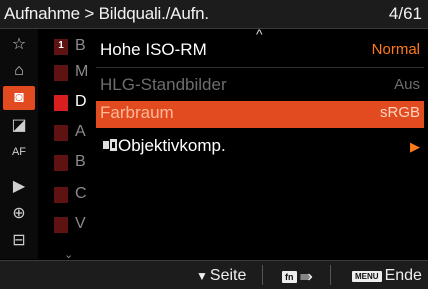 The width and height of the screenshot is (428, 289). What do you see at coordinates (19, 98) in the screenshot?
I see `camera-icon: ◙` at bounding box center [19, 98].